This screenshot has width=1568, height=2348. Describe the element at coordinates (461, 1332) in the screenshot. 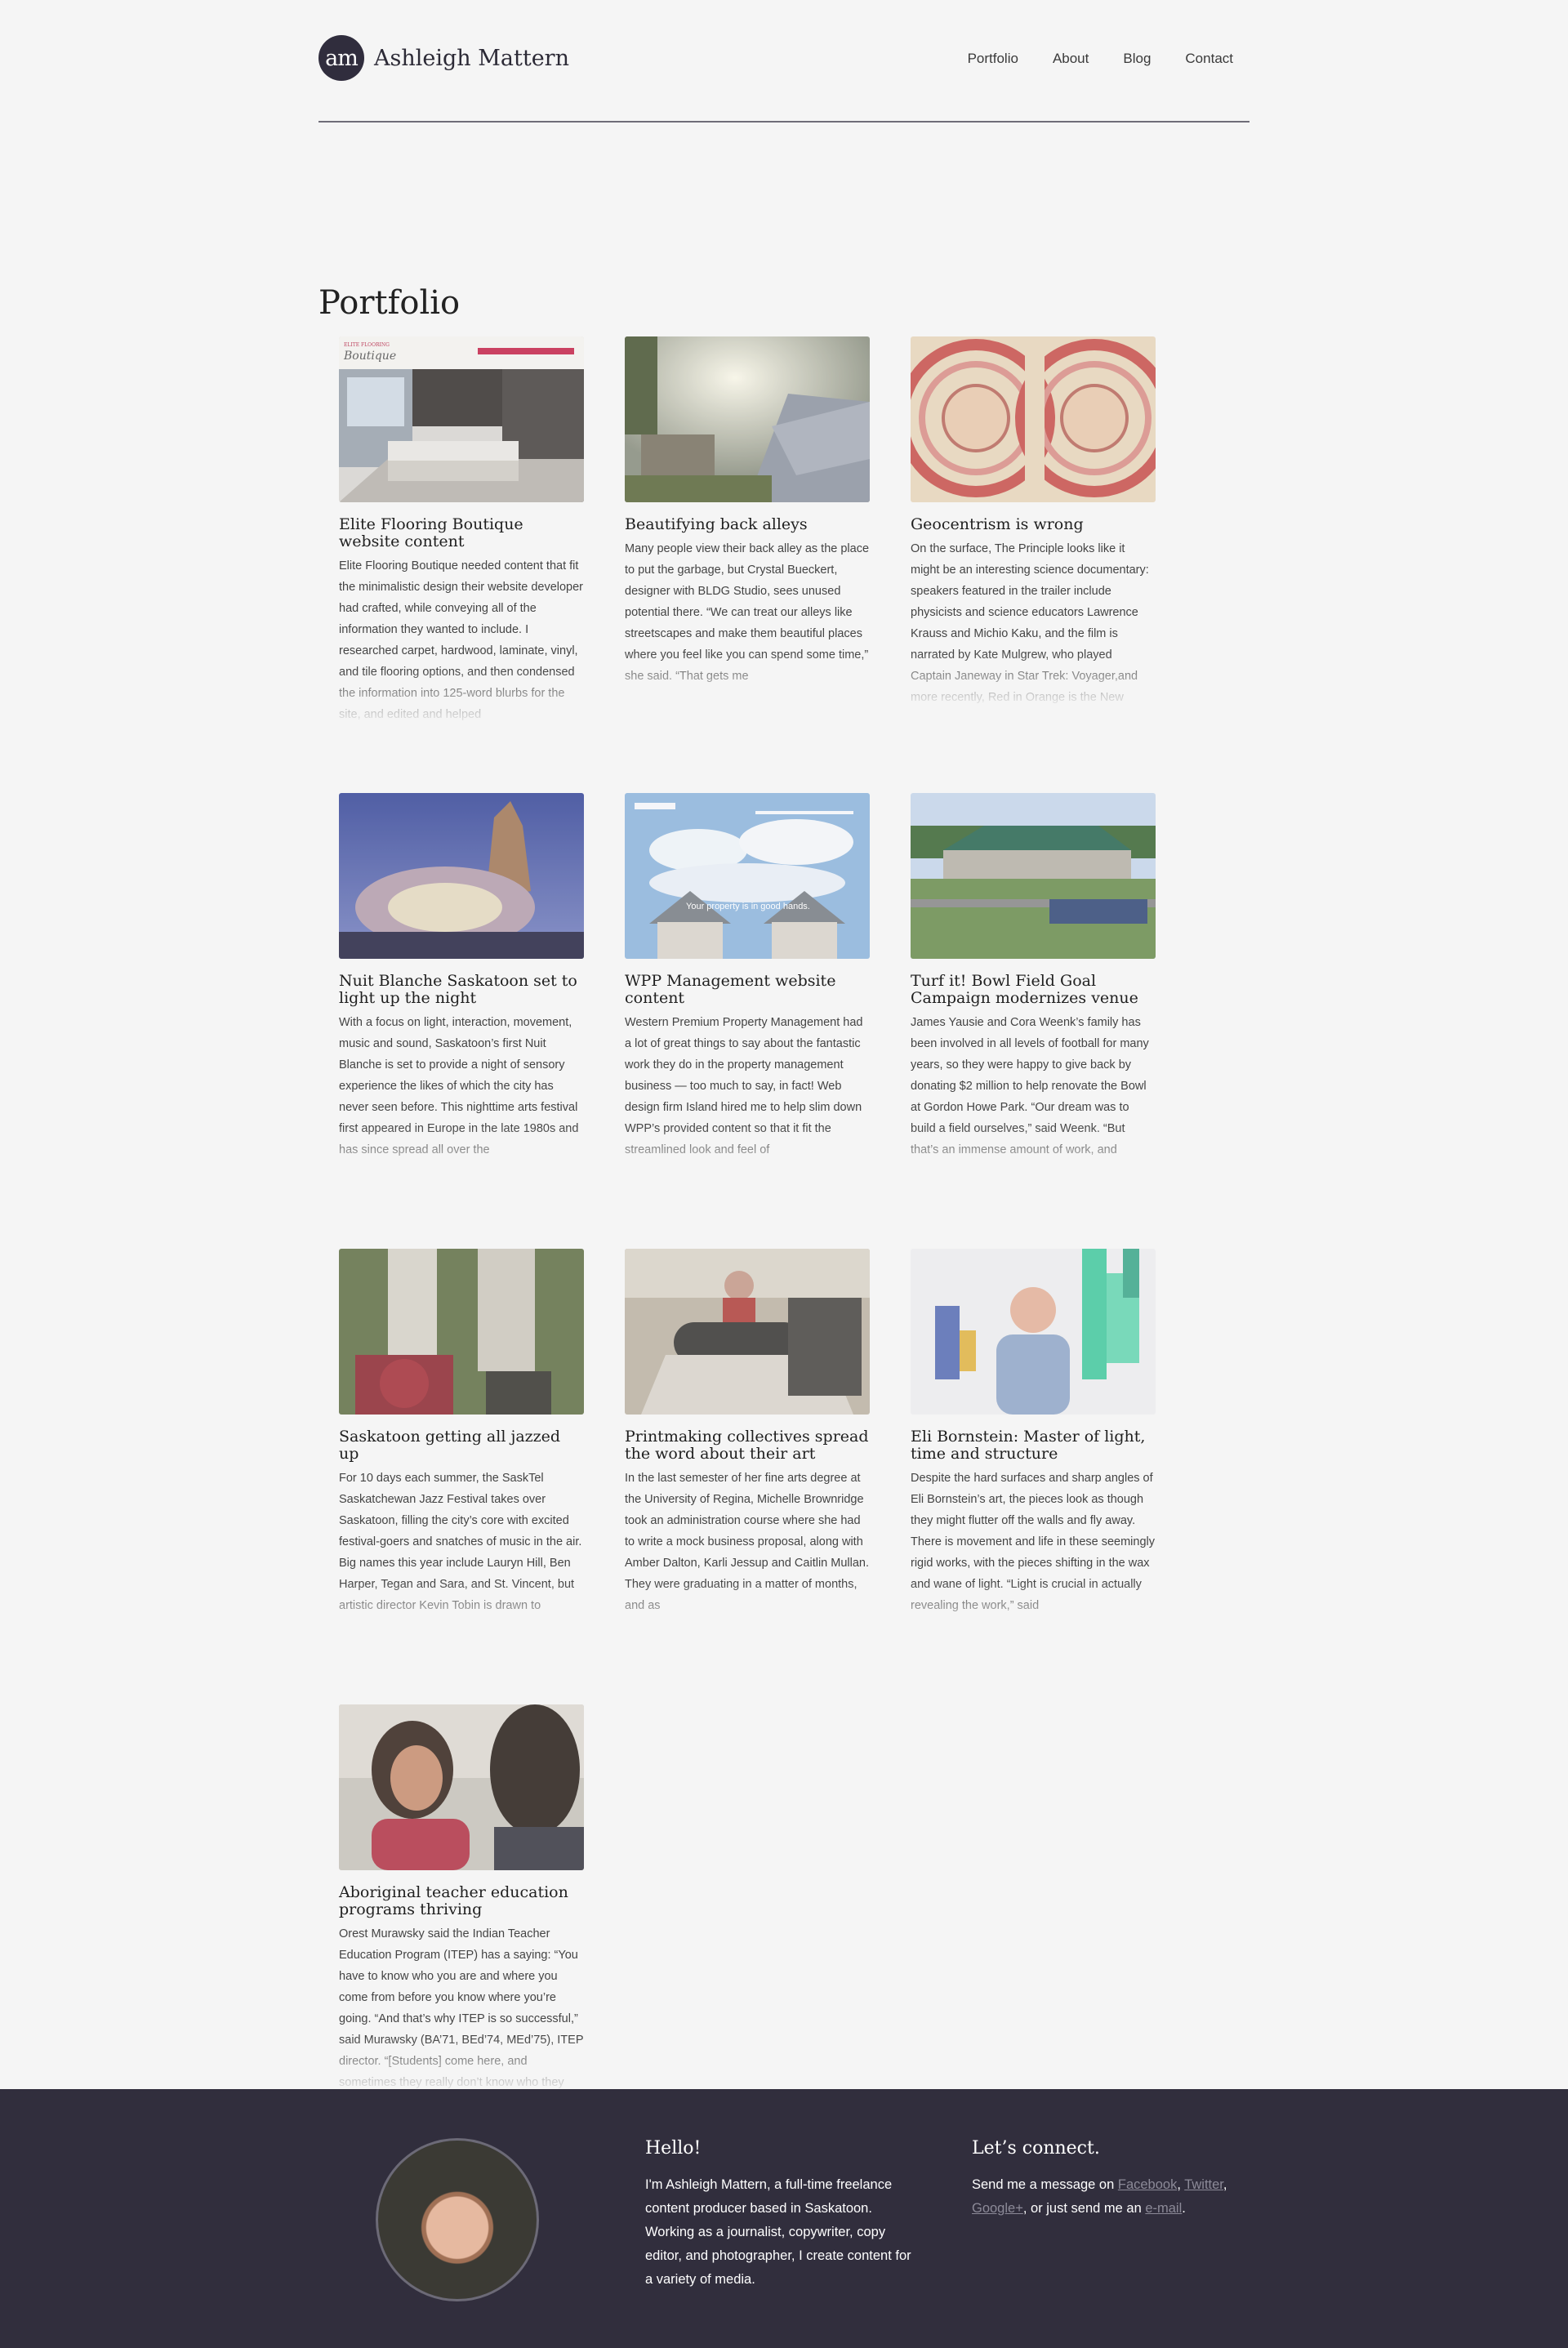

I see `thumb-jazz-image` at that location.